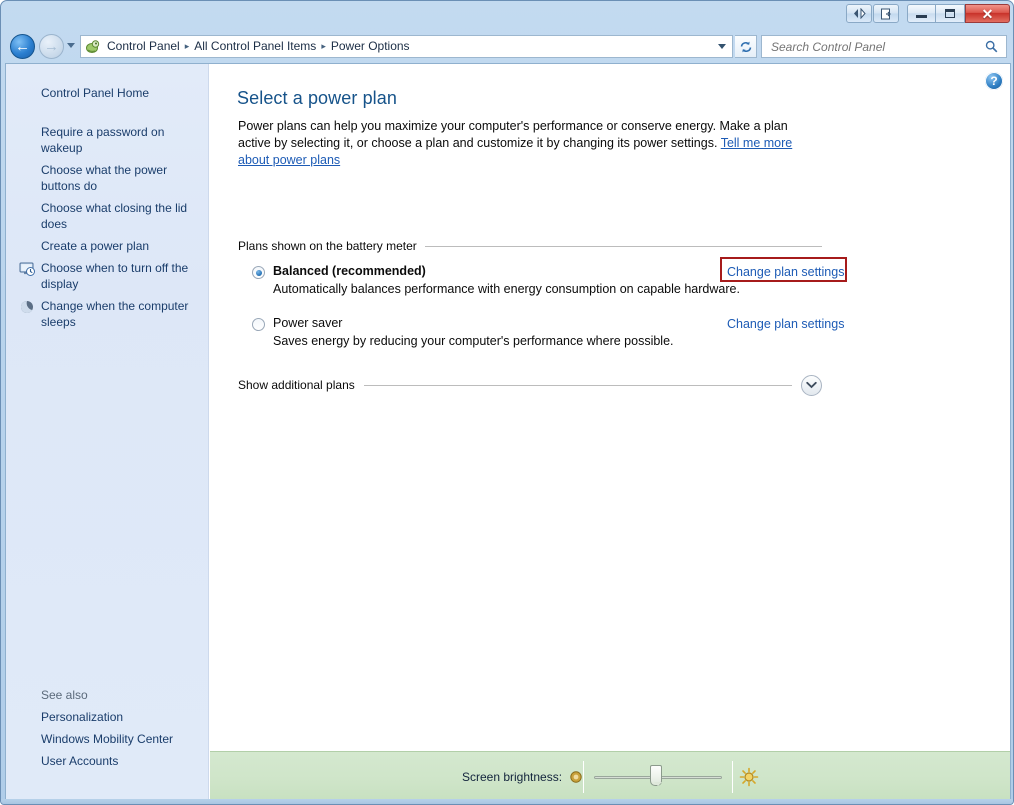 This screenshot has width=1014, height=805. What do you see at coordinates (258, 324) in the screenshot?
I see `plan-radio-power-saver` at bounding box center [258, 324].